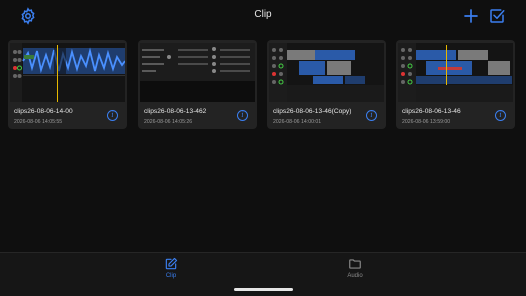  I want to click on clip-name: clips26-08-06-14-00, so click(43, 111).